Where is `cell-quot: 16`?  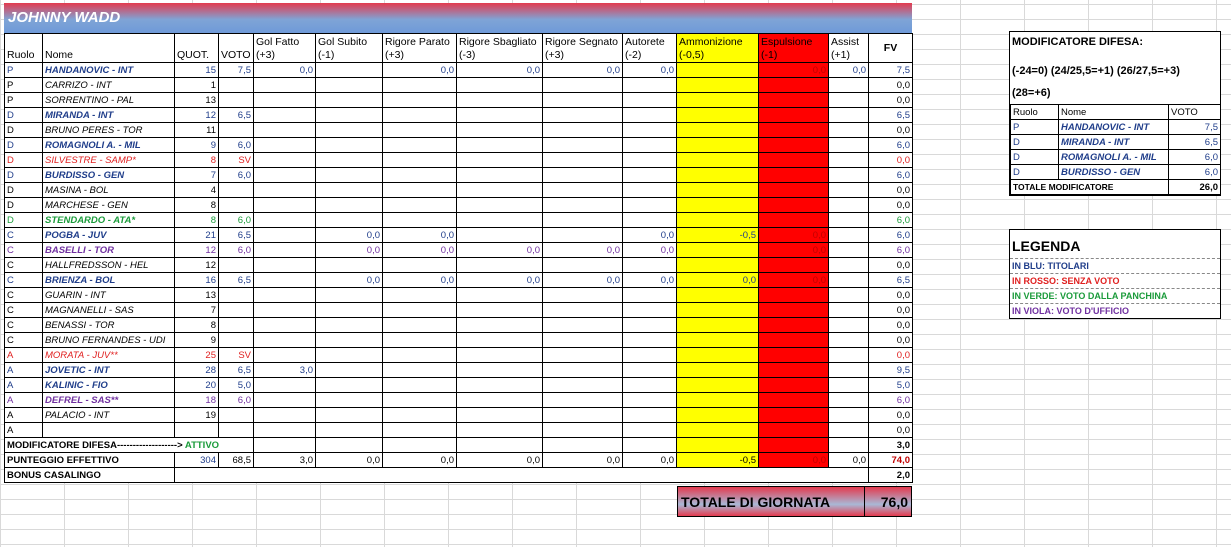
cell-quot: 16 is located at coordinates (196, 280).